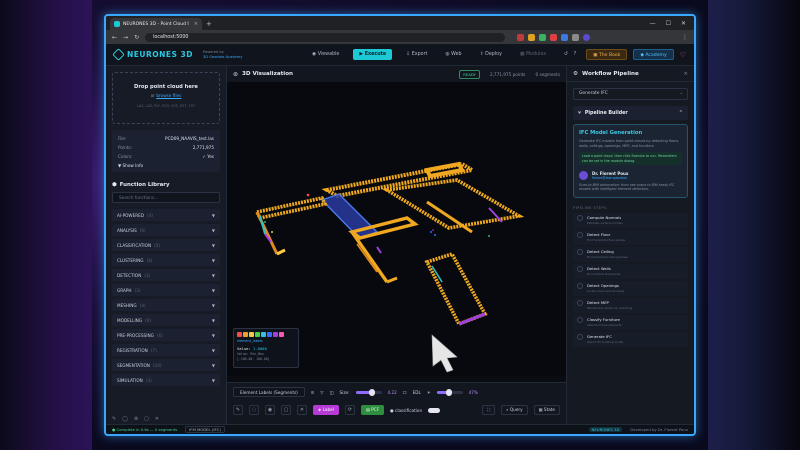 This screenshot has width=800, height=450. What do you see at coordinates (270, 410) in the screenshot?
I see `camera-icon: ◉` at bounding box center [270, 410].